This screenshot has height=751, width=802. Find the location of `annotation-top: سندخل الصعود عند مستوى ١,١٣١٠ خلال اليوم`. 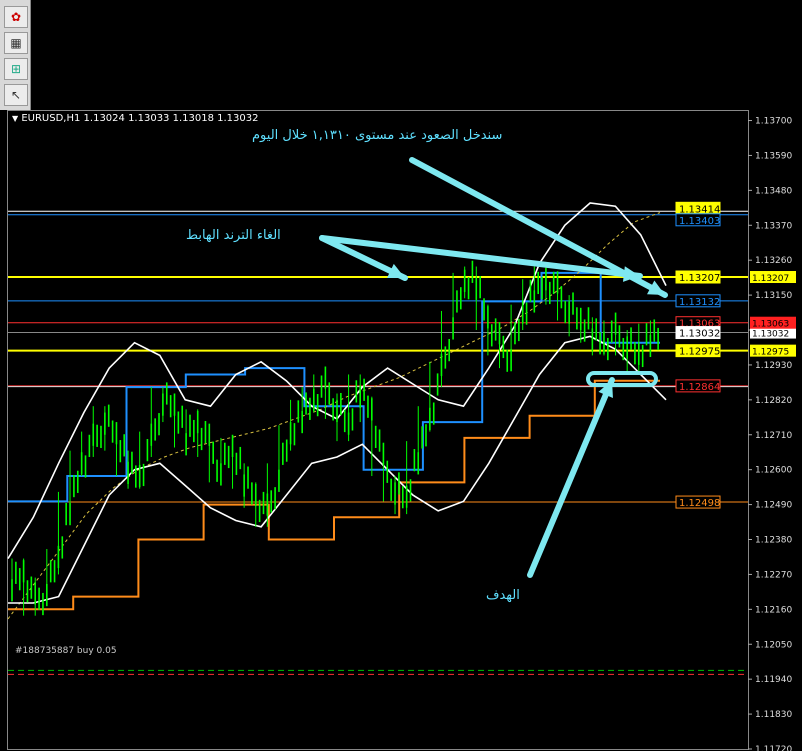

annotation-top: سندخل الصعود عند مستوى ١,١٣١٠ خلال اليوم is located at coordinates (377, 135).